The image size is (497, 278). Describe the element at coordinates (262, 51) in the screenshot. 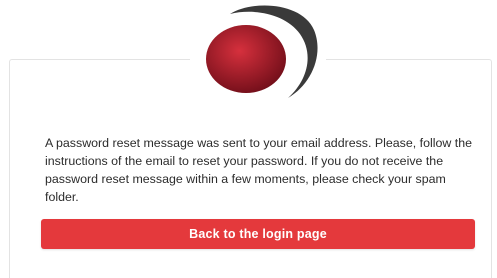

I see `brand-logo-icon` at that location.